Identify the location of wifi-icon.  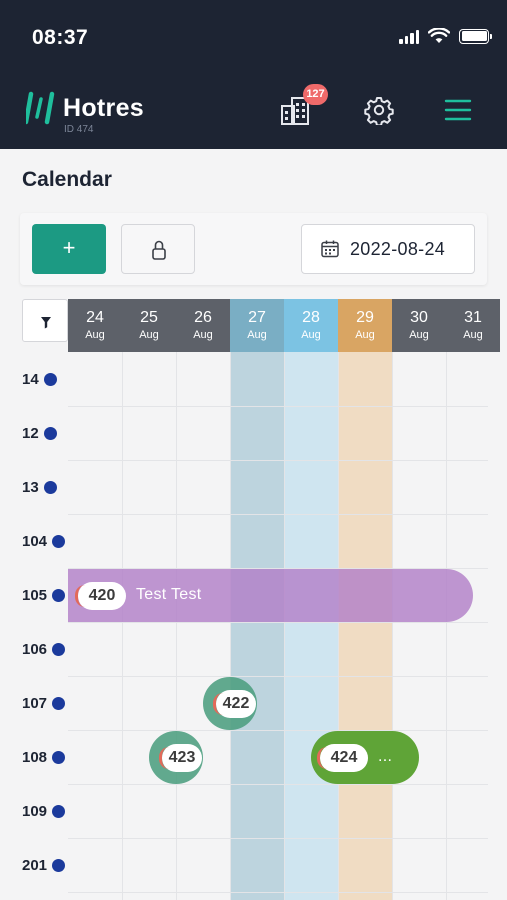
(439, 35).